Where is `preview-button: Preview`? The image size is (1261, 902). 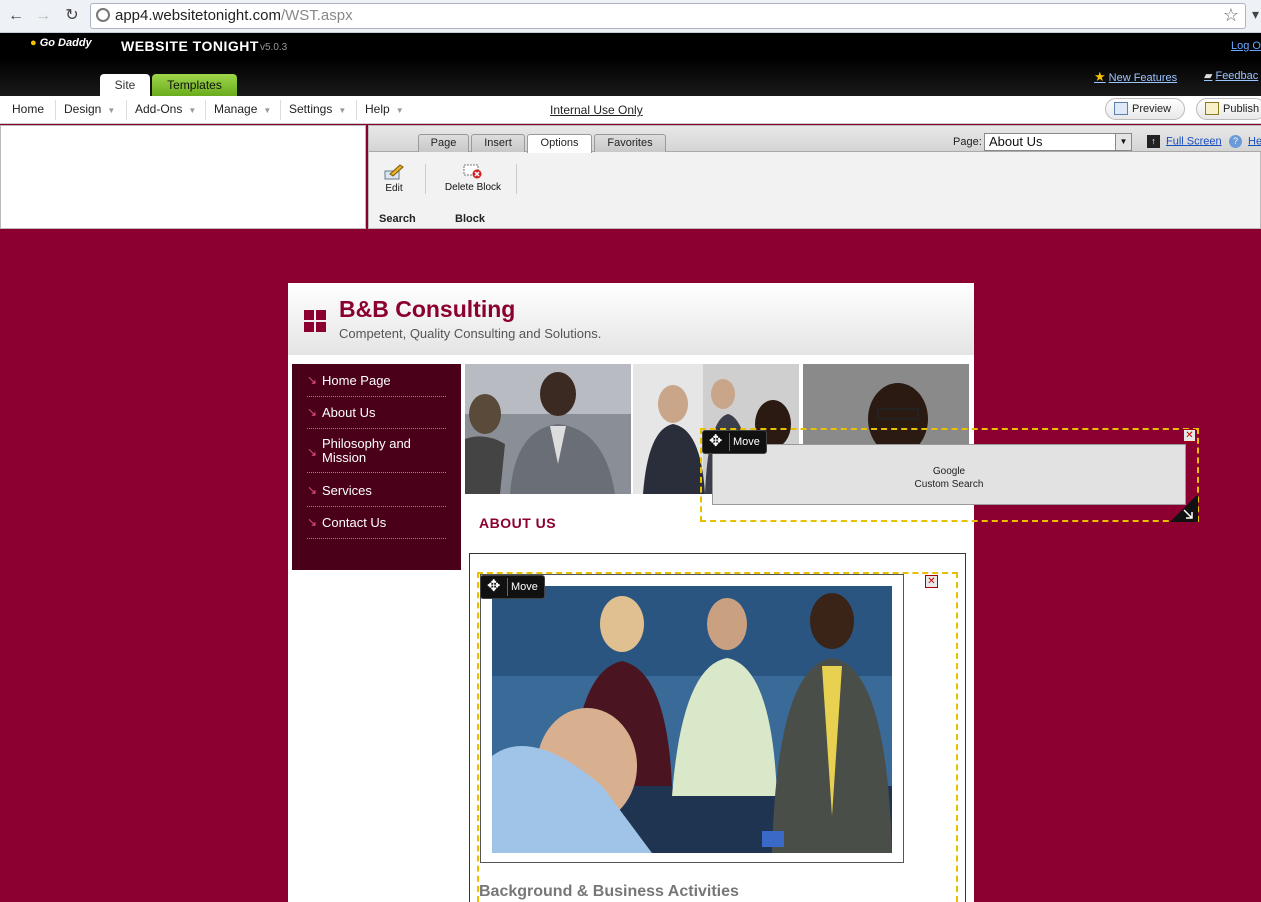 preview-button: Preview is located at coordinates (1145, 109).